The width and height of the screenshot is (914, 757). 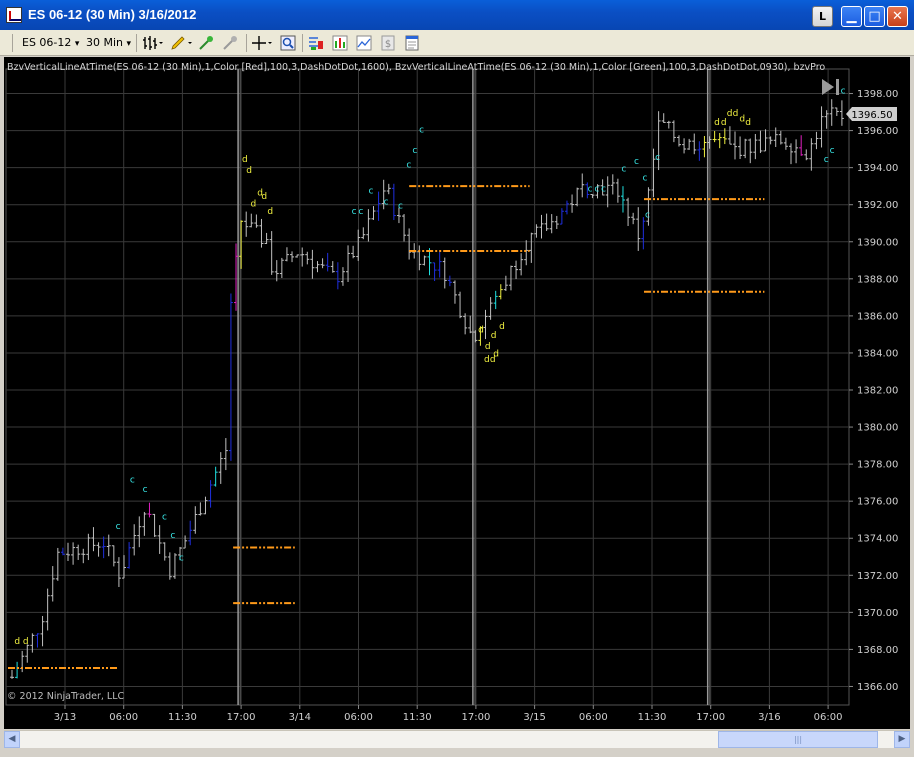 What do you see at coordinates (246, 43) in the screenshot?
I see `toolbar-separator` at bounding box center [246, 43].